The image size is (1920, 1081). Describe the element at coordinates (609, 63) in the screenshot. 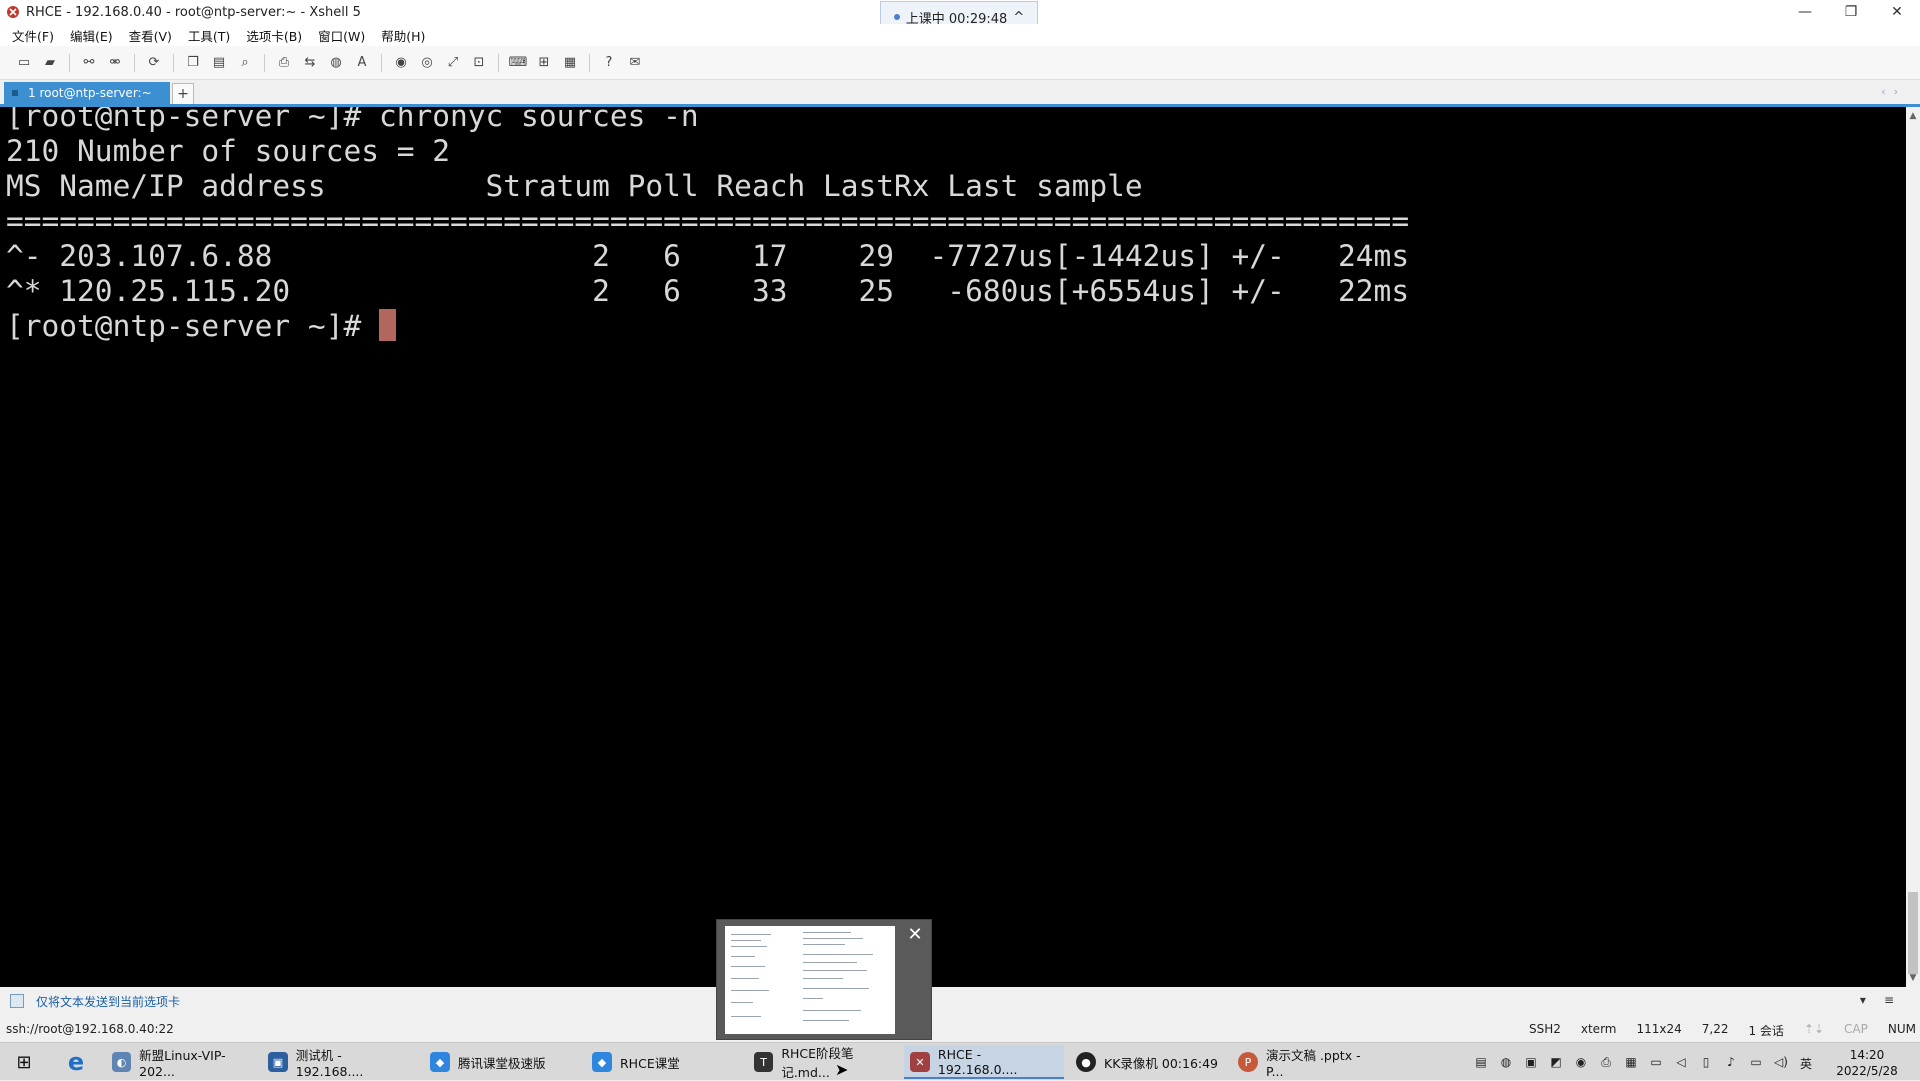

I see `help-icon: ?` at that location.